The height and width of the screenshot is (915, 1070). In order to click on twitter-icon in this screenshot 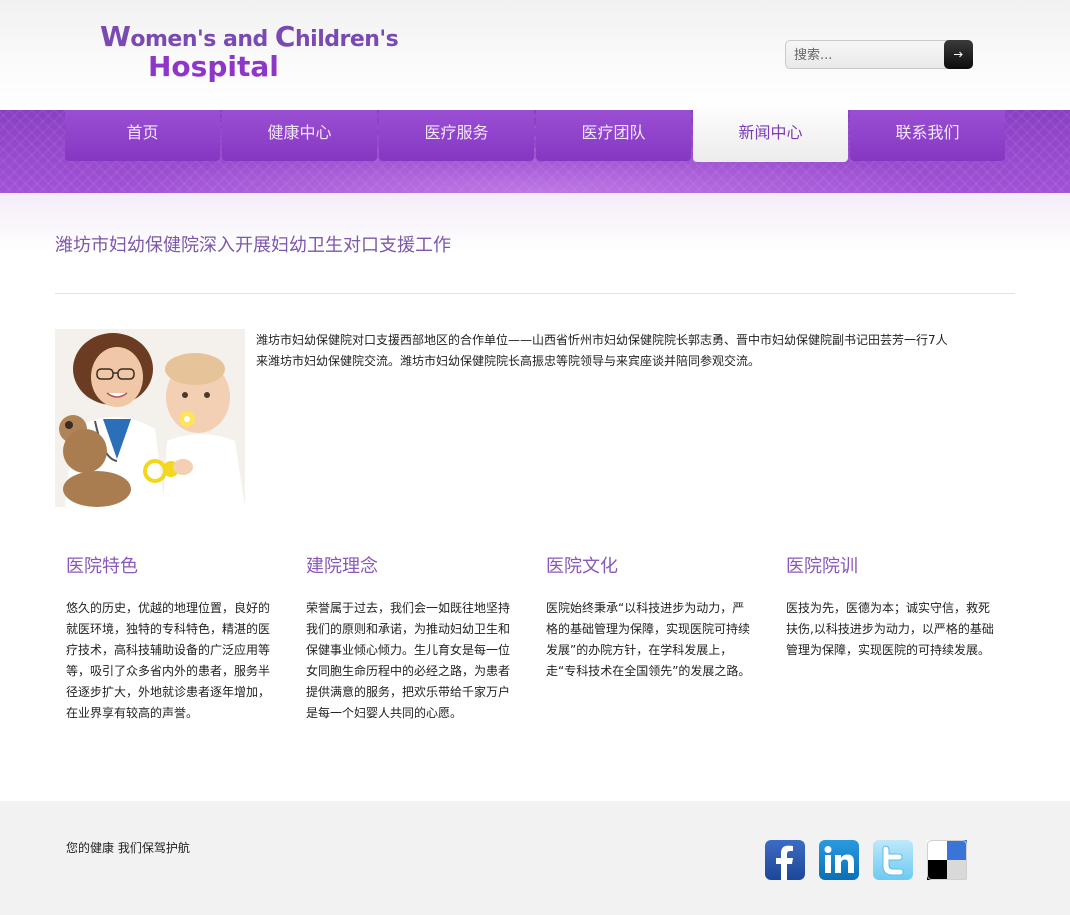, I will do `click(893, 860)`.